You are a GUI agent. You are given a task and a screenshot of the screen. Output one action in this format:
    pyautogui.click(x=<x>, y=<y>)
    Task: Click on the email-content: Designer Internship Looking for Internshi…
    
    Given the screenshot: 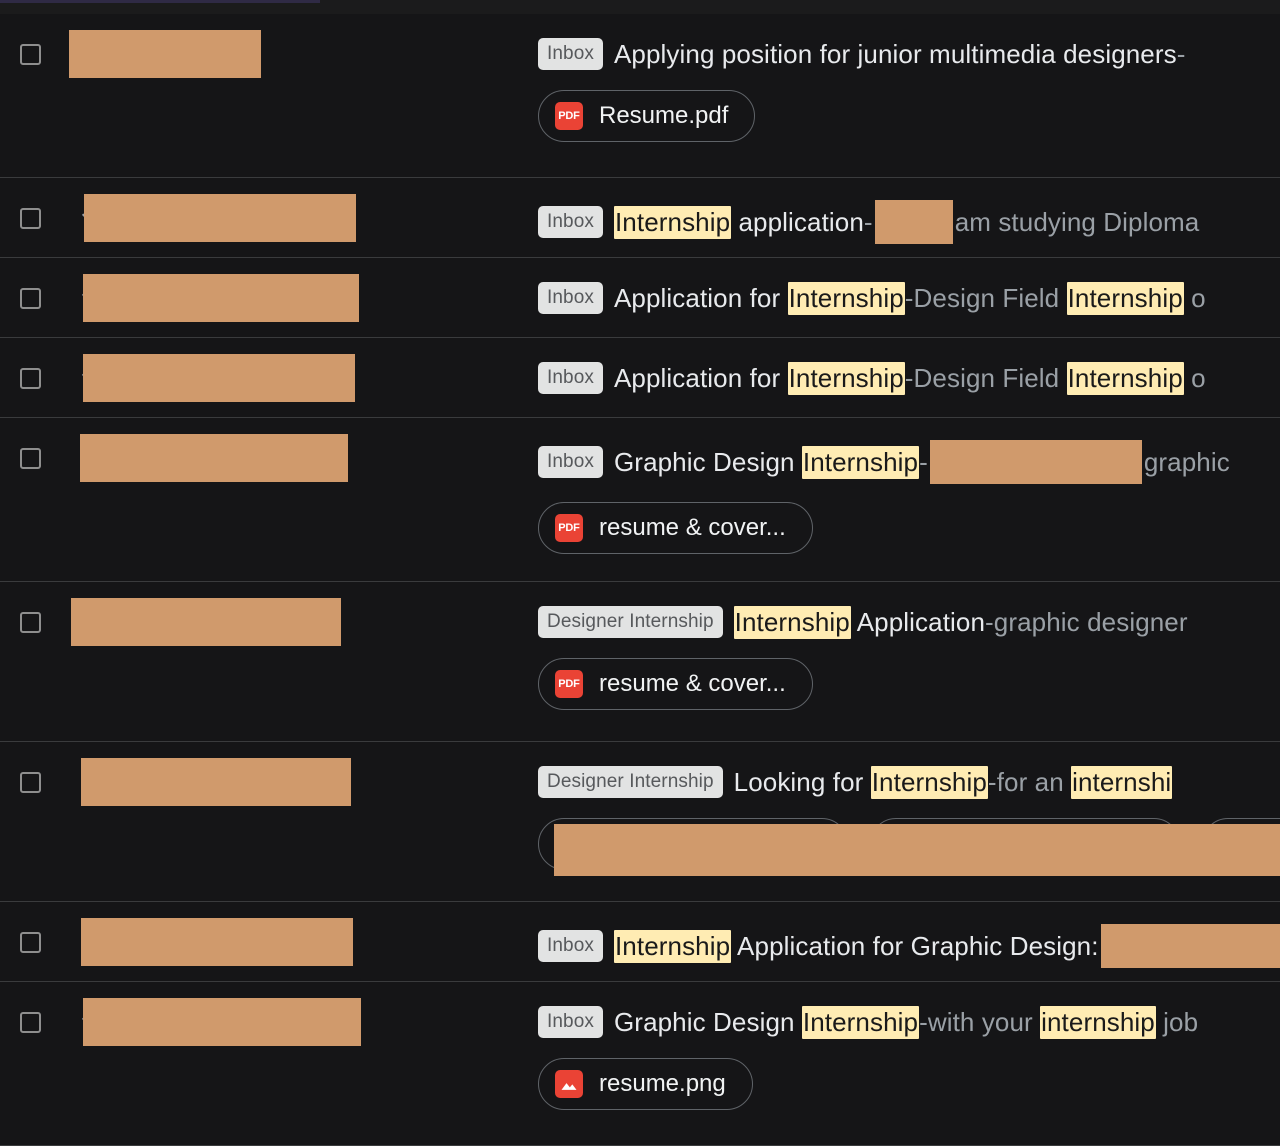 What is the action you would take?
    pyautogui.click(x=909, y=806)
    